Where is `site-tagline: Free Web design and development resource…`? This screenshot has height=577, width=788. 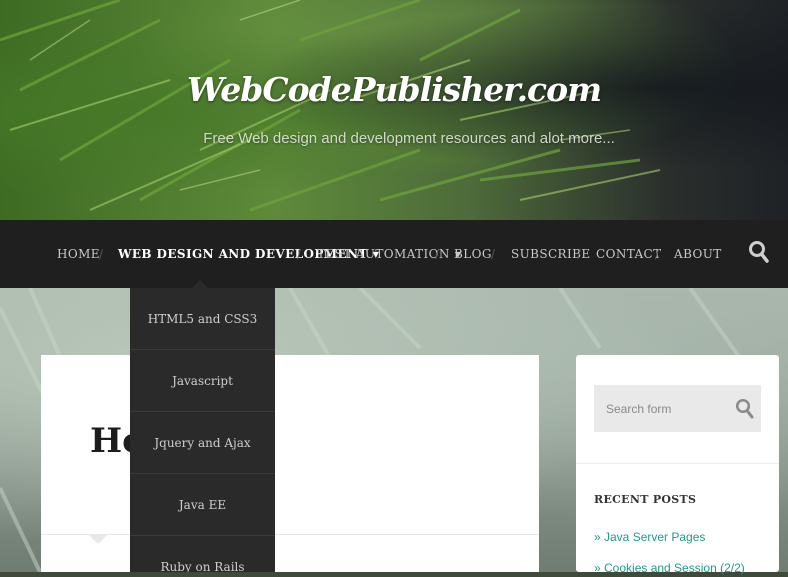 site-tagline: Free Web design and development resource… is located at coordinates (409, 138).